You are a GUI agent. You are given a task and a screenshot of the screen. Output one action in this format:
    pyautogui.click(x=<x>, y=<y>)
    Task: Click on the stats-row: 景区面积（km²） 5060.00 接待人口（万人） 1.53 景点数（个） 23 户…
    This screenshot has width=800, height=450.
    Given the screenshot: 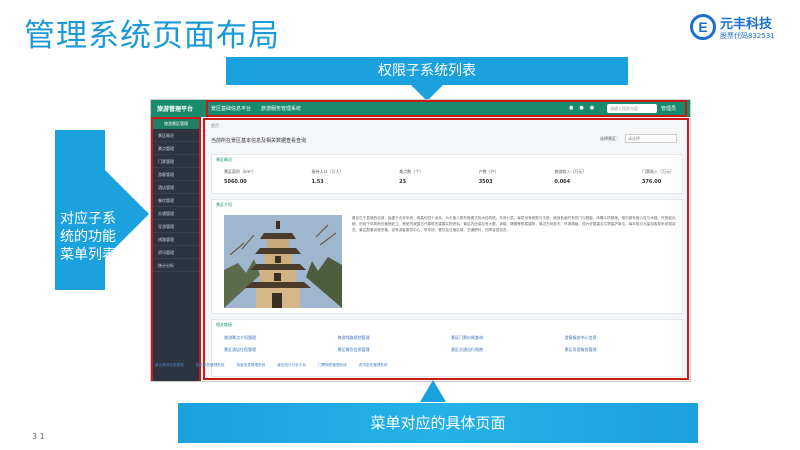 What is the action you would take?
    pyautogui.click(x=449, y=177)
    